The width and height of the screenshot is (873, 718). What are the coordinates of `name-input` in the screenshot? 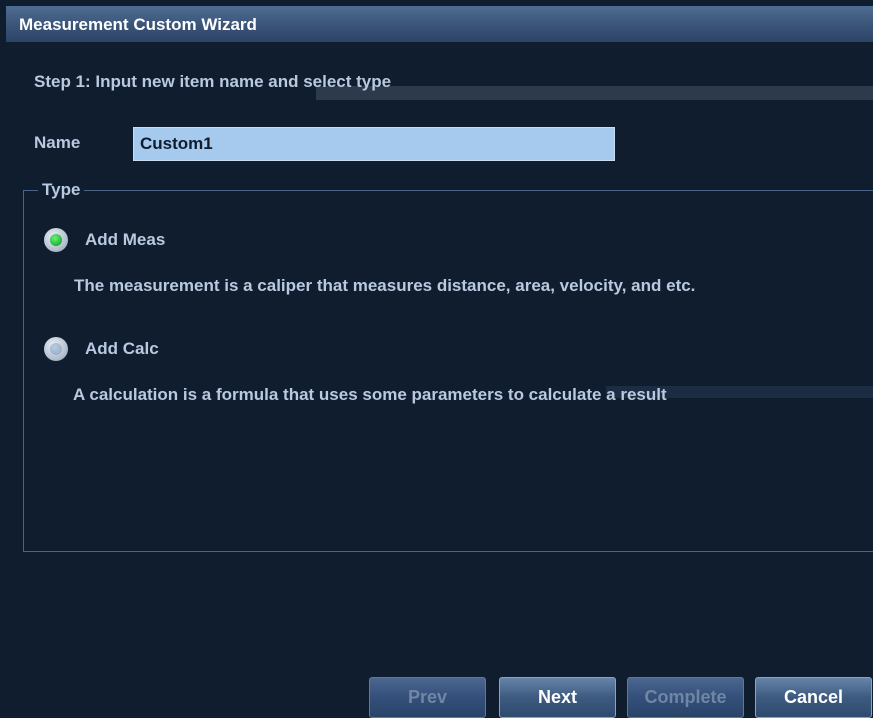 It's located at (374, 144).